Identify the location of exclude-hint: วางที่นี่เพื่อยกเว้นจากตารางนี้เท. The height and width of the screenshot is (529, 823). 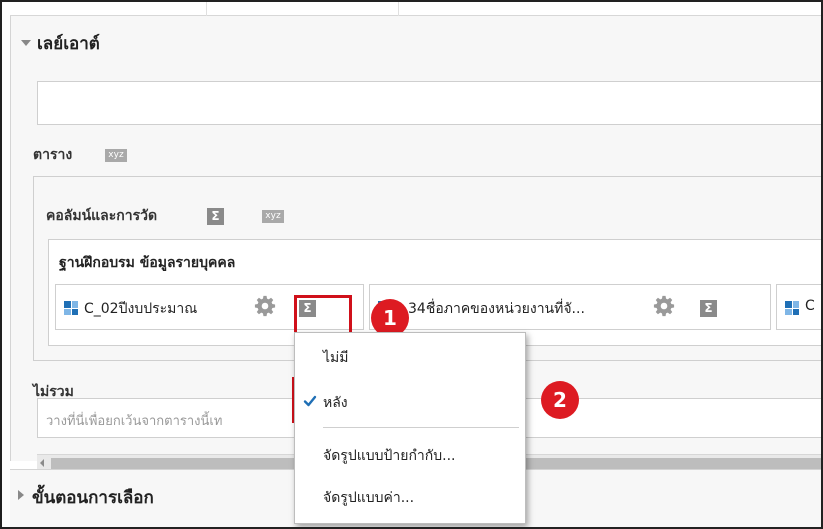
(134, 421).